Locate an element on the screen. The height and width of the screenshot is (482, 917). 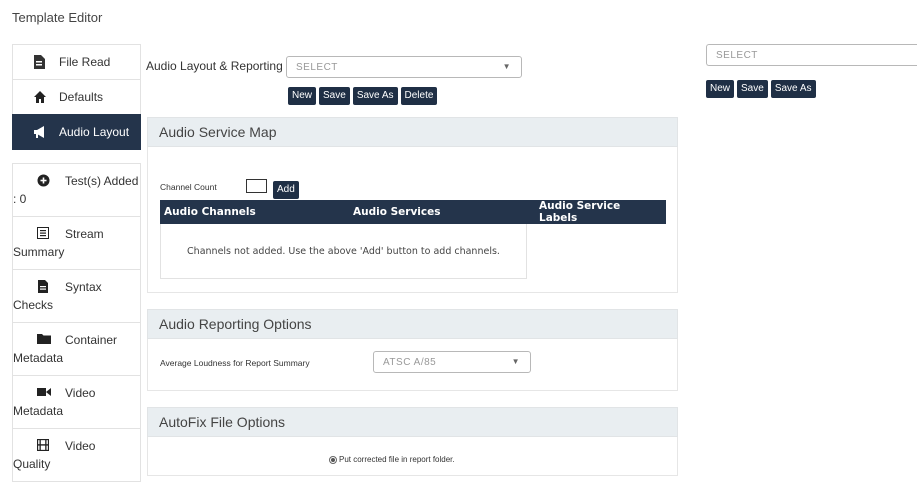
sidebar-item-count: : 0 is located at coordinates (20, 199).